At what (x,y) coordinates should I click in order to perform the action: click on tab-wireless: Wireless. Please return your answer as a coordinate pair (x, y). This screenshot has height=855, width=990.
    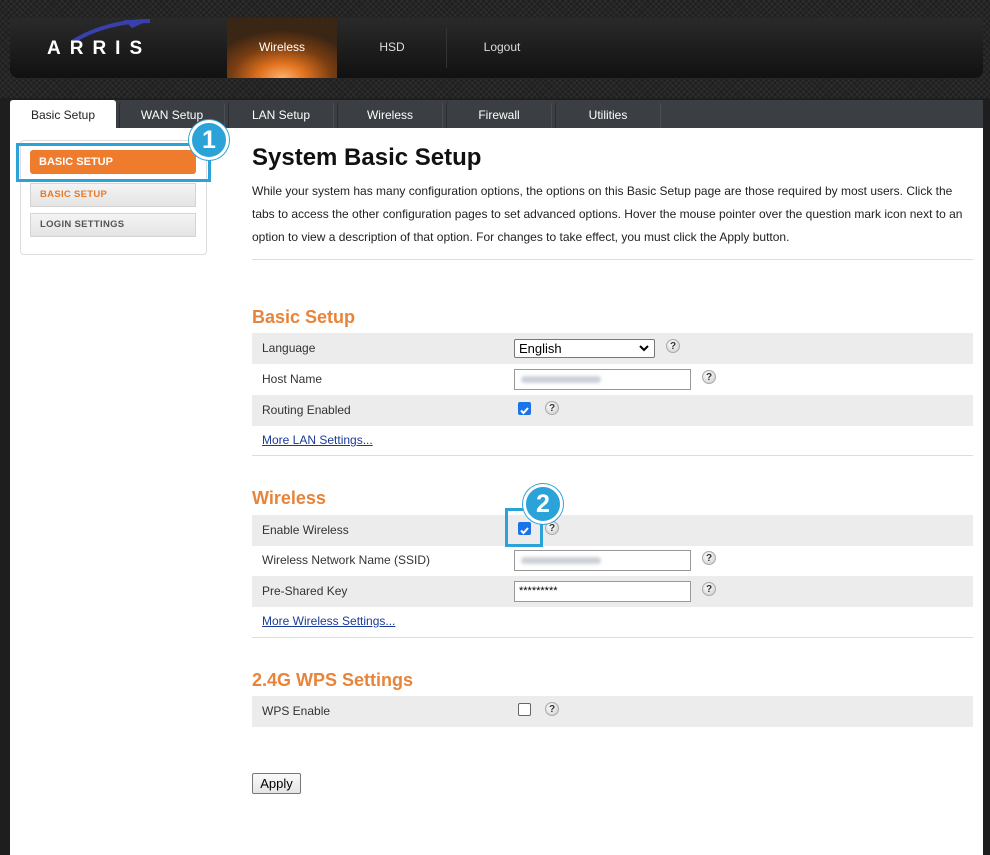
    Looking at the image, I should click on (390, 115).